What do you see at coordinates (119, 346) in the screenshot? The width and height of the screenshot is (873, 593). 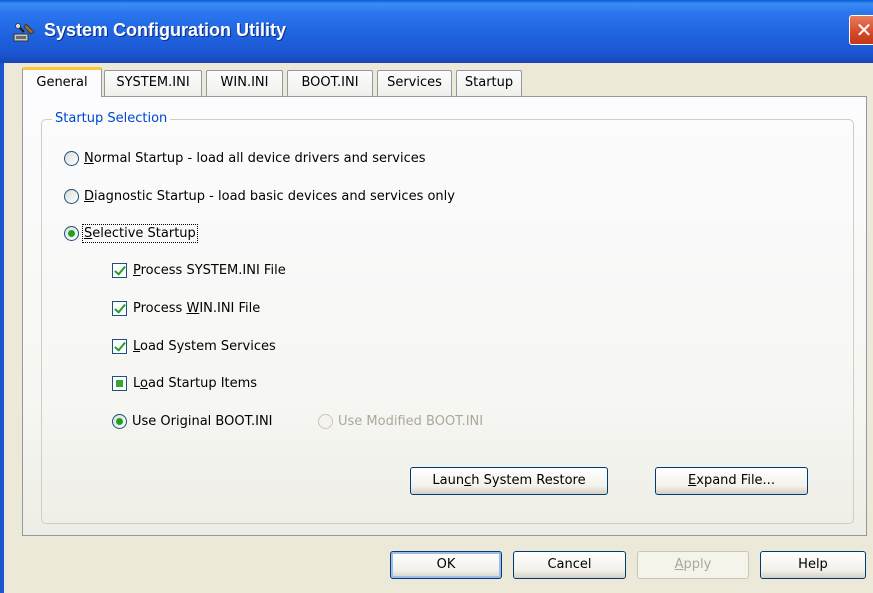 I see `load-system-services-checkbox` at bounding box center [119, 346].